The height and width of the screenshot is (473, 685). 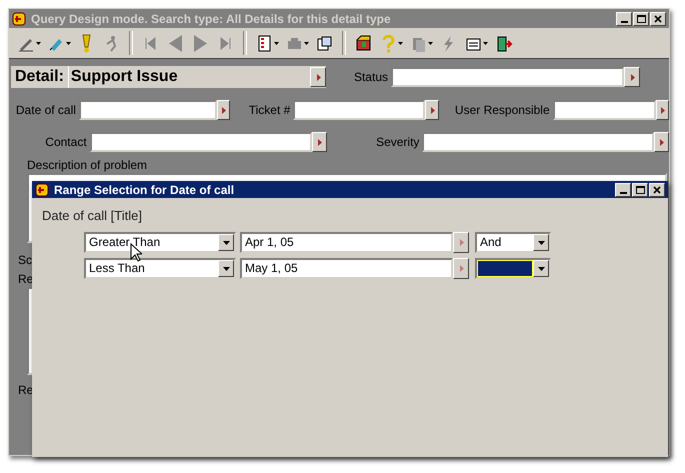 What do you see at coordinates (65, 142) in the screenshot?
I see `field-label: Contact` at bounding box center [65, 142].